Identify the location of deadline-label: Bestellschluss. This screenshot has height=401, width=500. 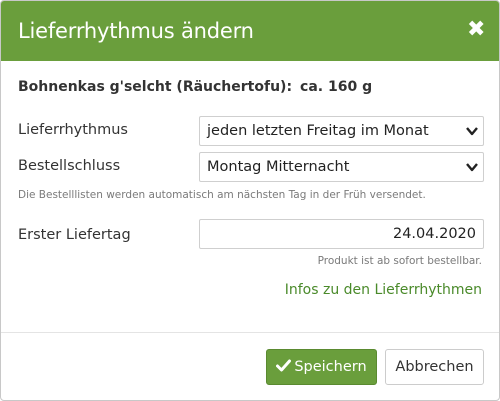
(69, 166).